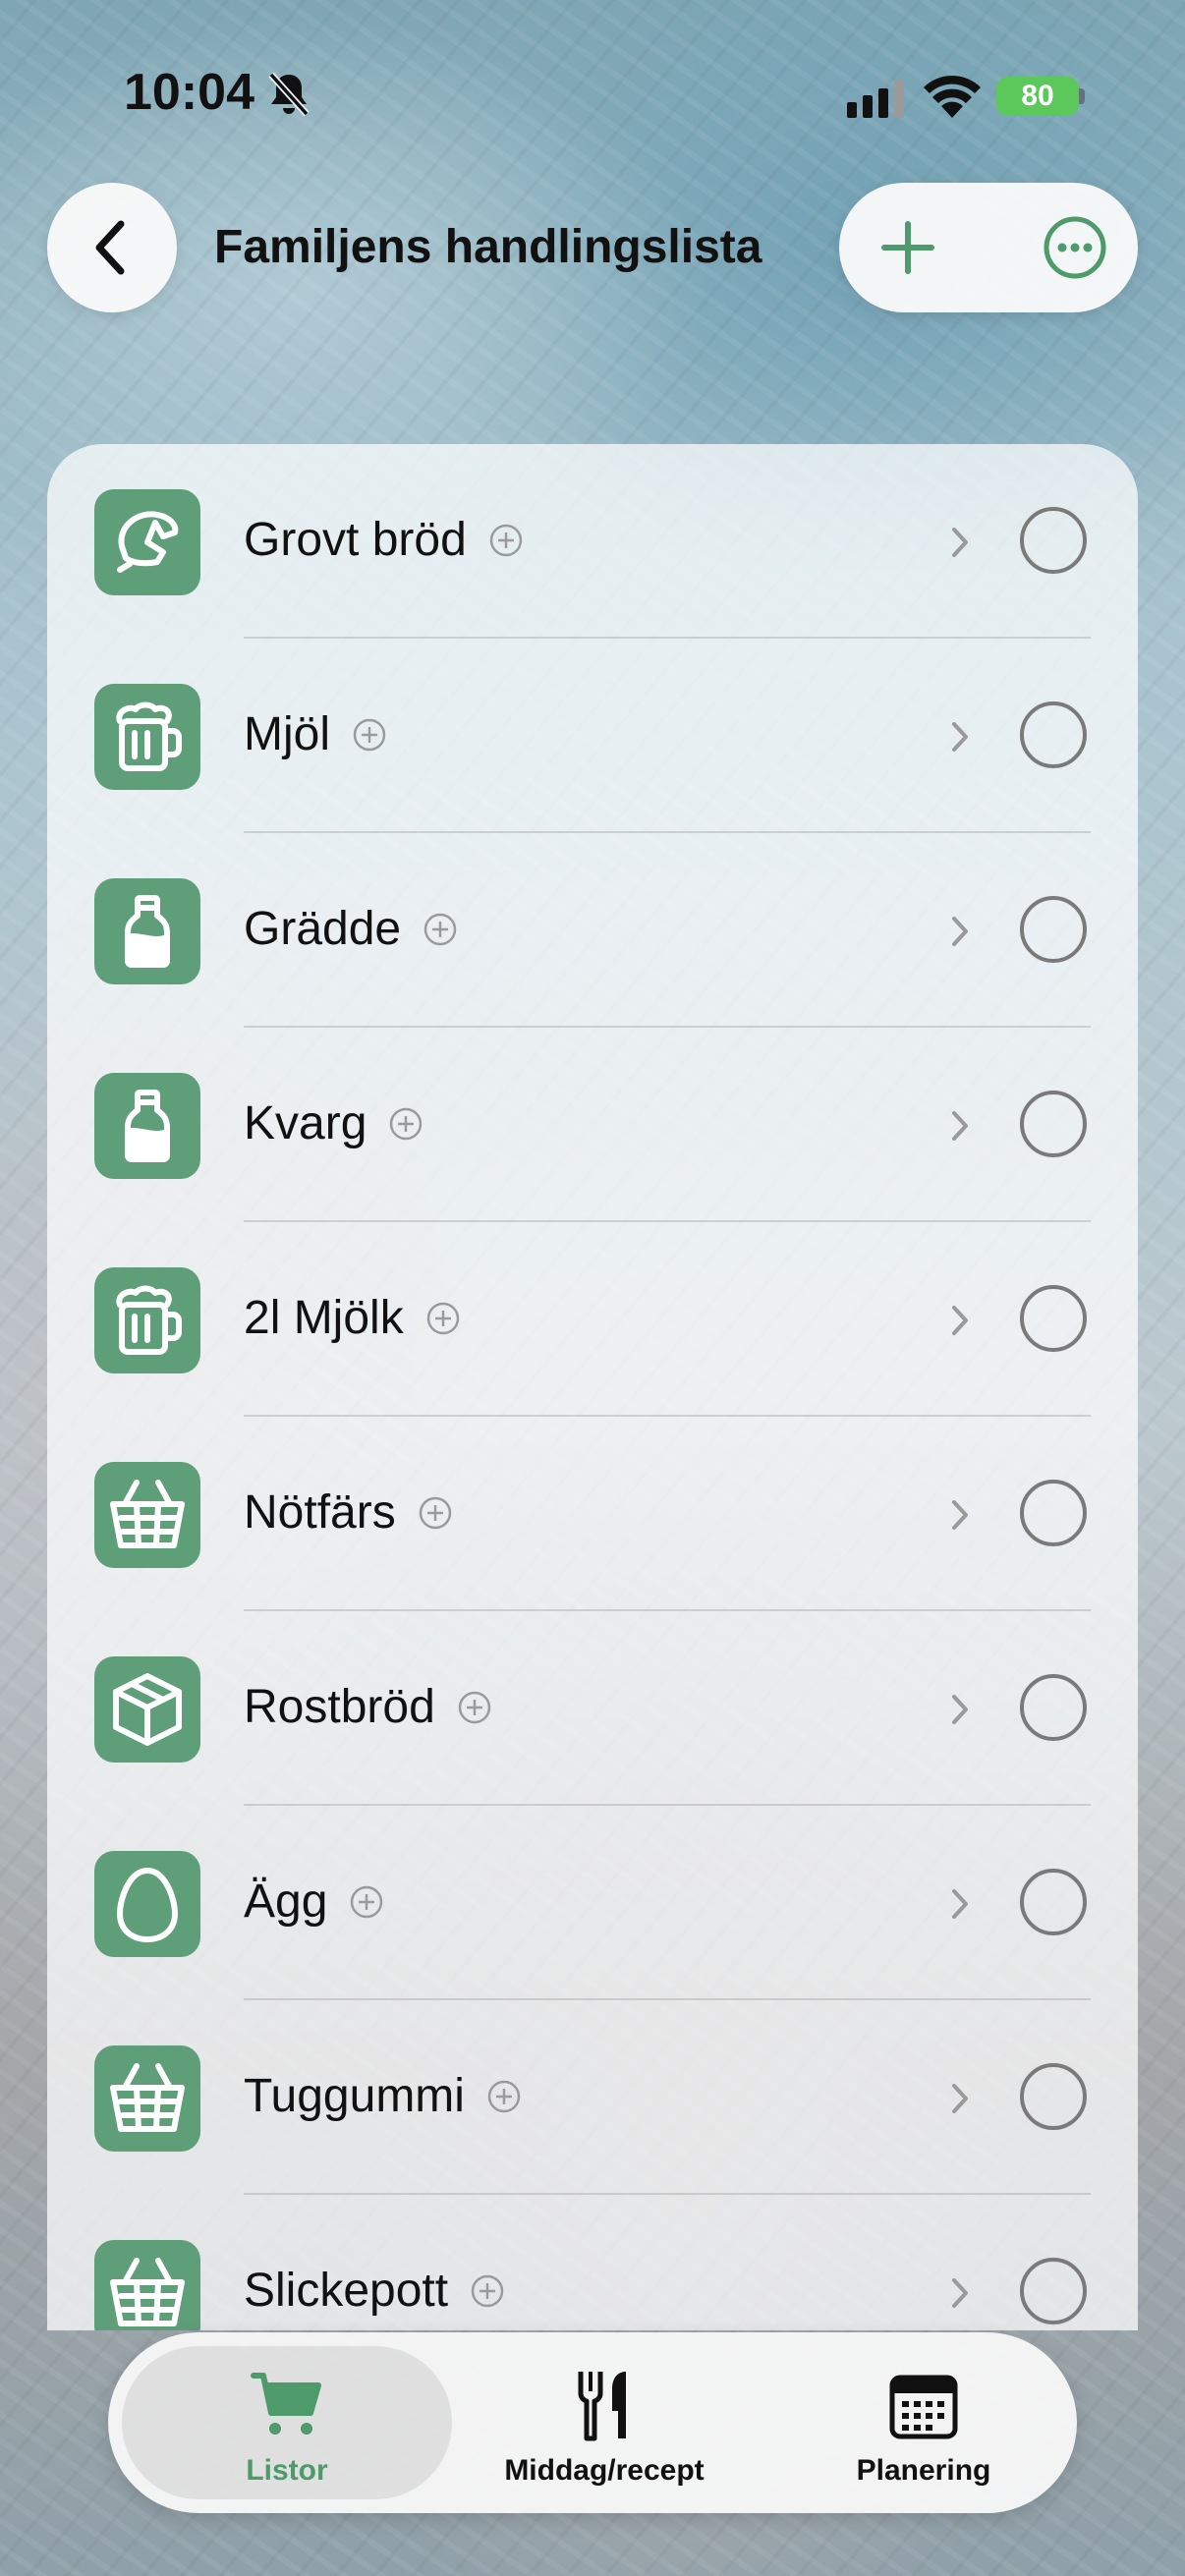 The width and height of the screenshot is (1185, 2576). What do you see at coordinates (288, 734) in the screenshot?
I see `item-name: Mjöl` at bounding box center [288, 734].